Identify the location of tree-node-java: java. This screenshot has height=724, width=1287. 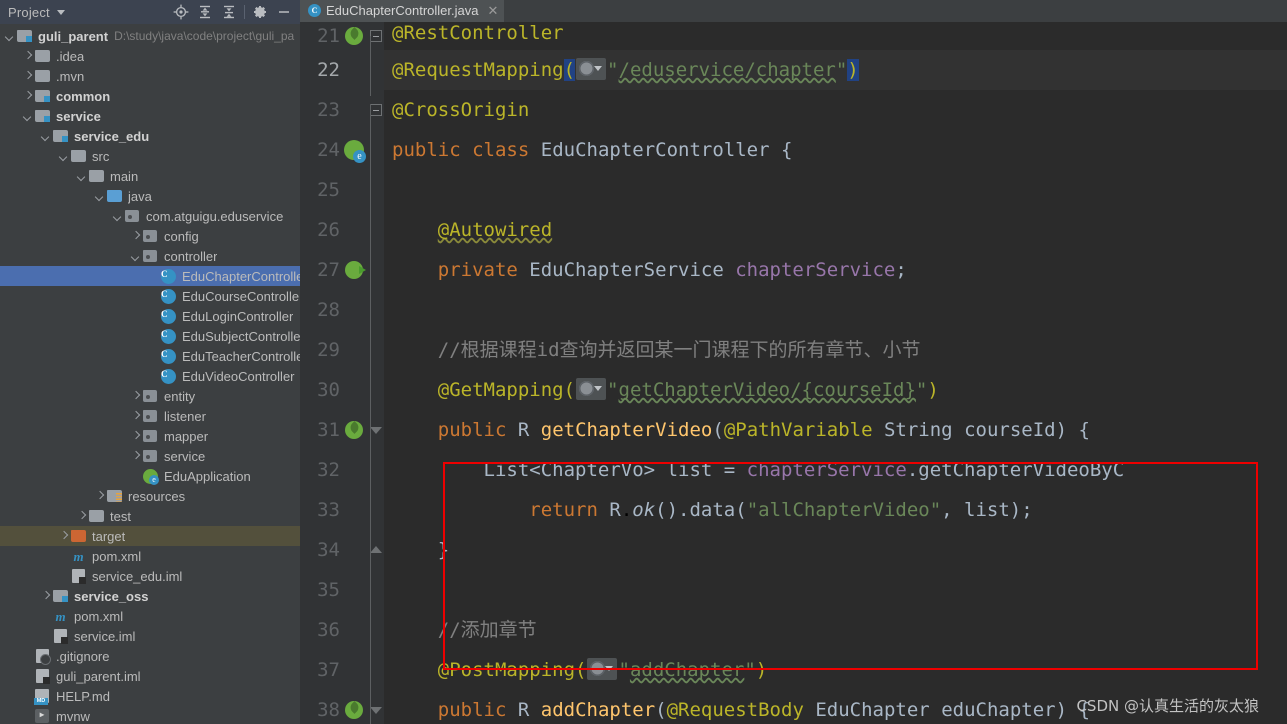
(150, 196).